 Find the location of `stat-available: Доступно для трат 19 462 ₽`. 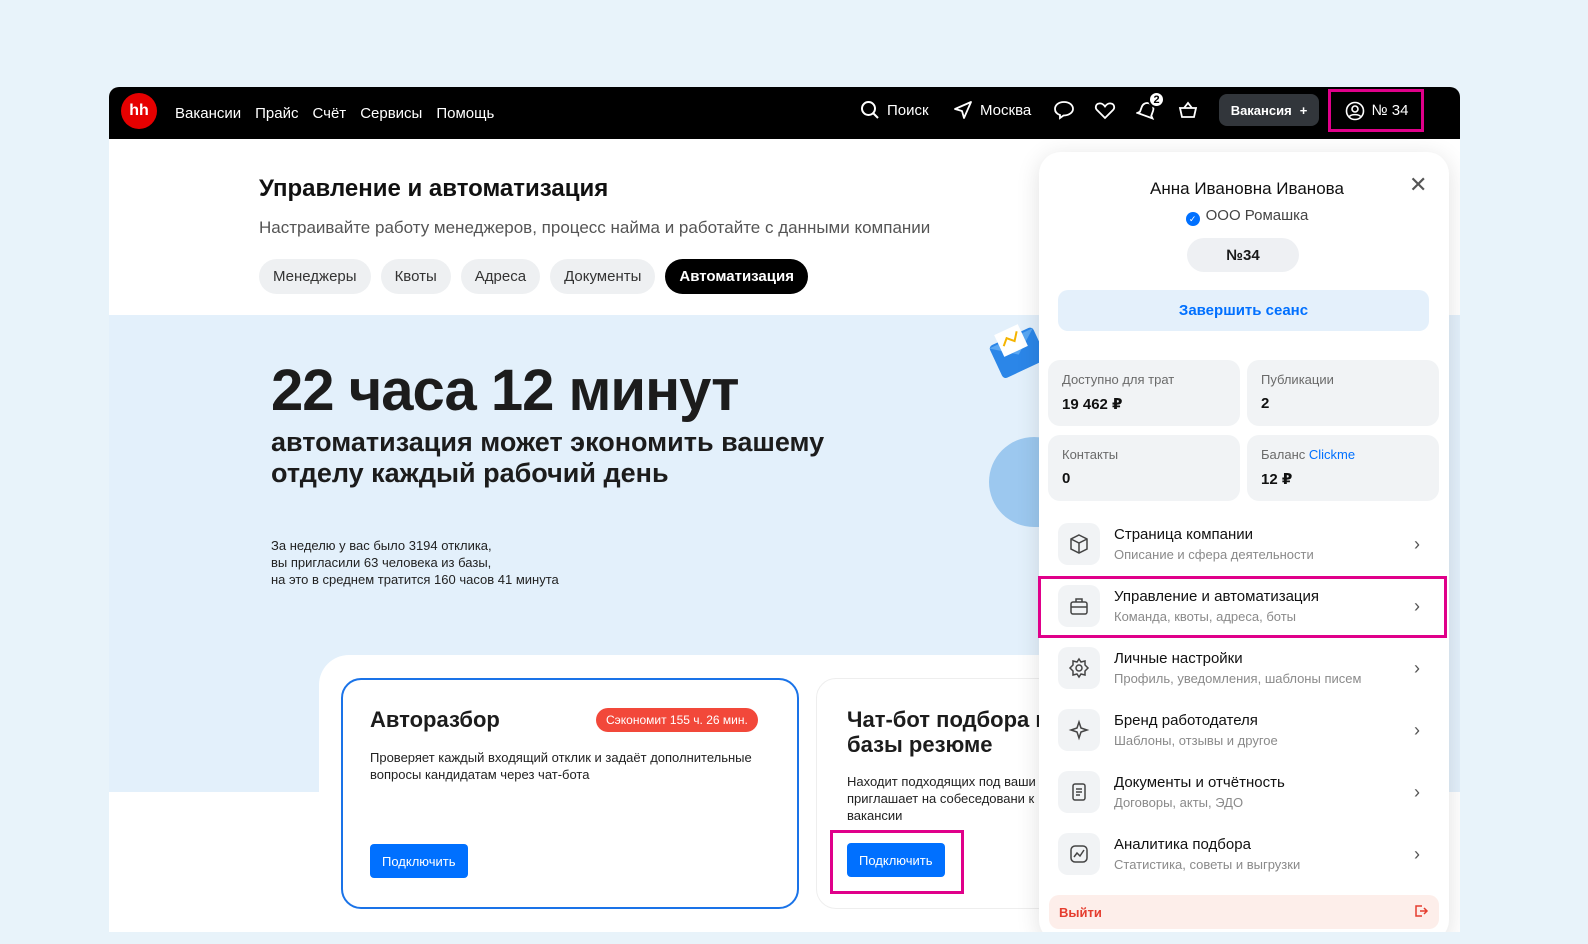

stat-available: Доступно для трат 19 462 ₽ is located at coordinates (1144, 393).